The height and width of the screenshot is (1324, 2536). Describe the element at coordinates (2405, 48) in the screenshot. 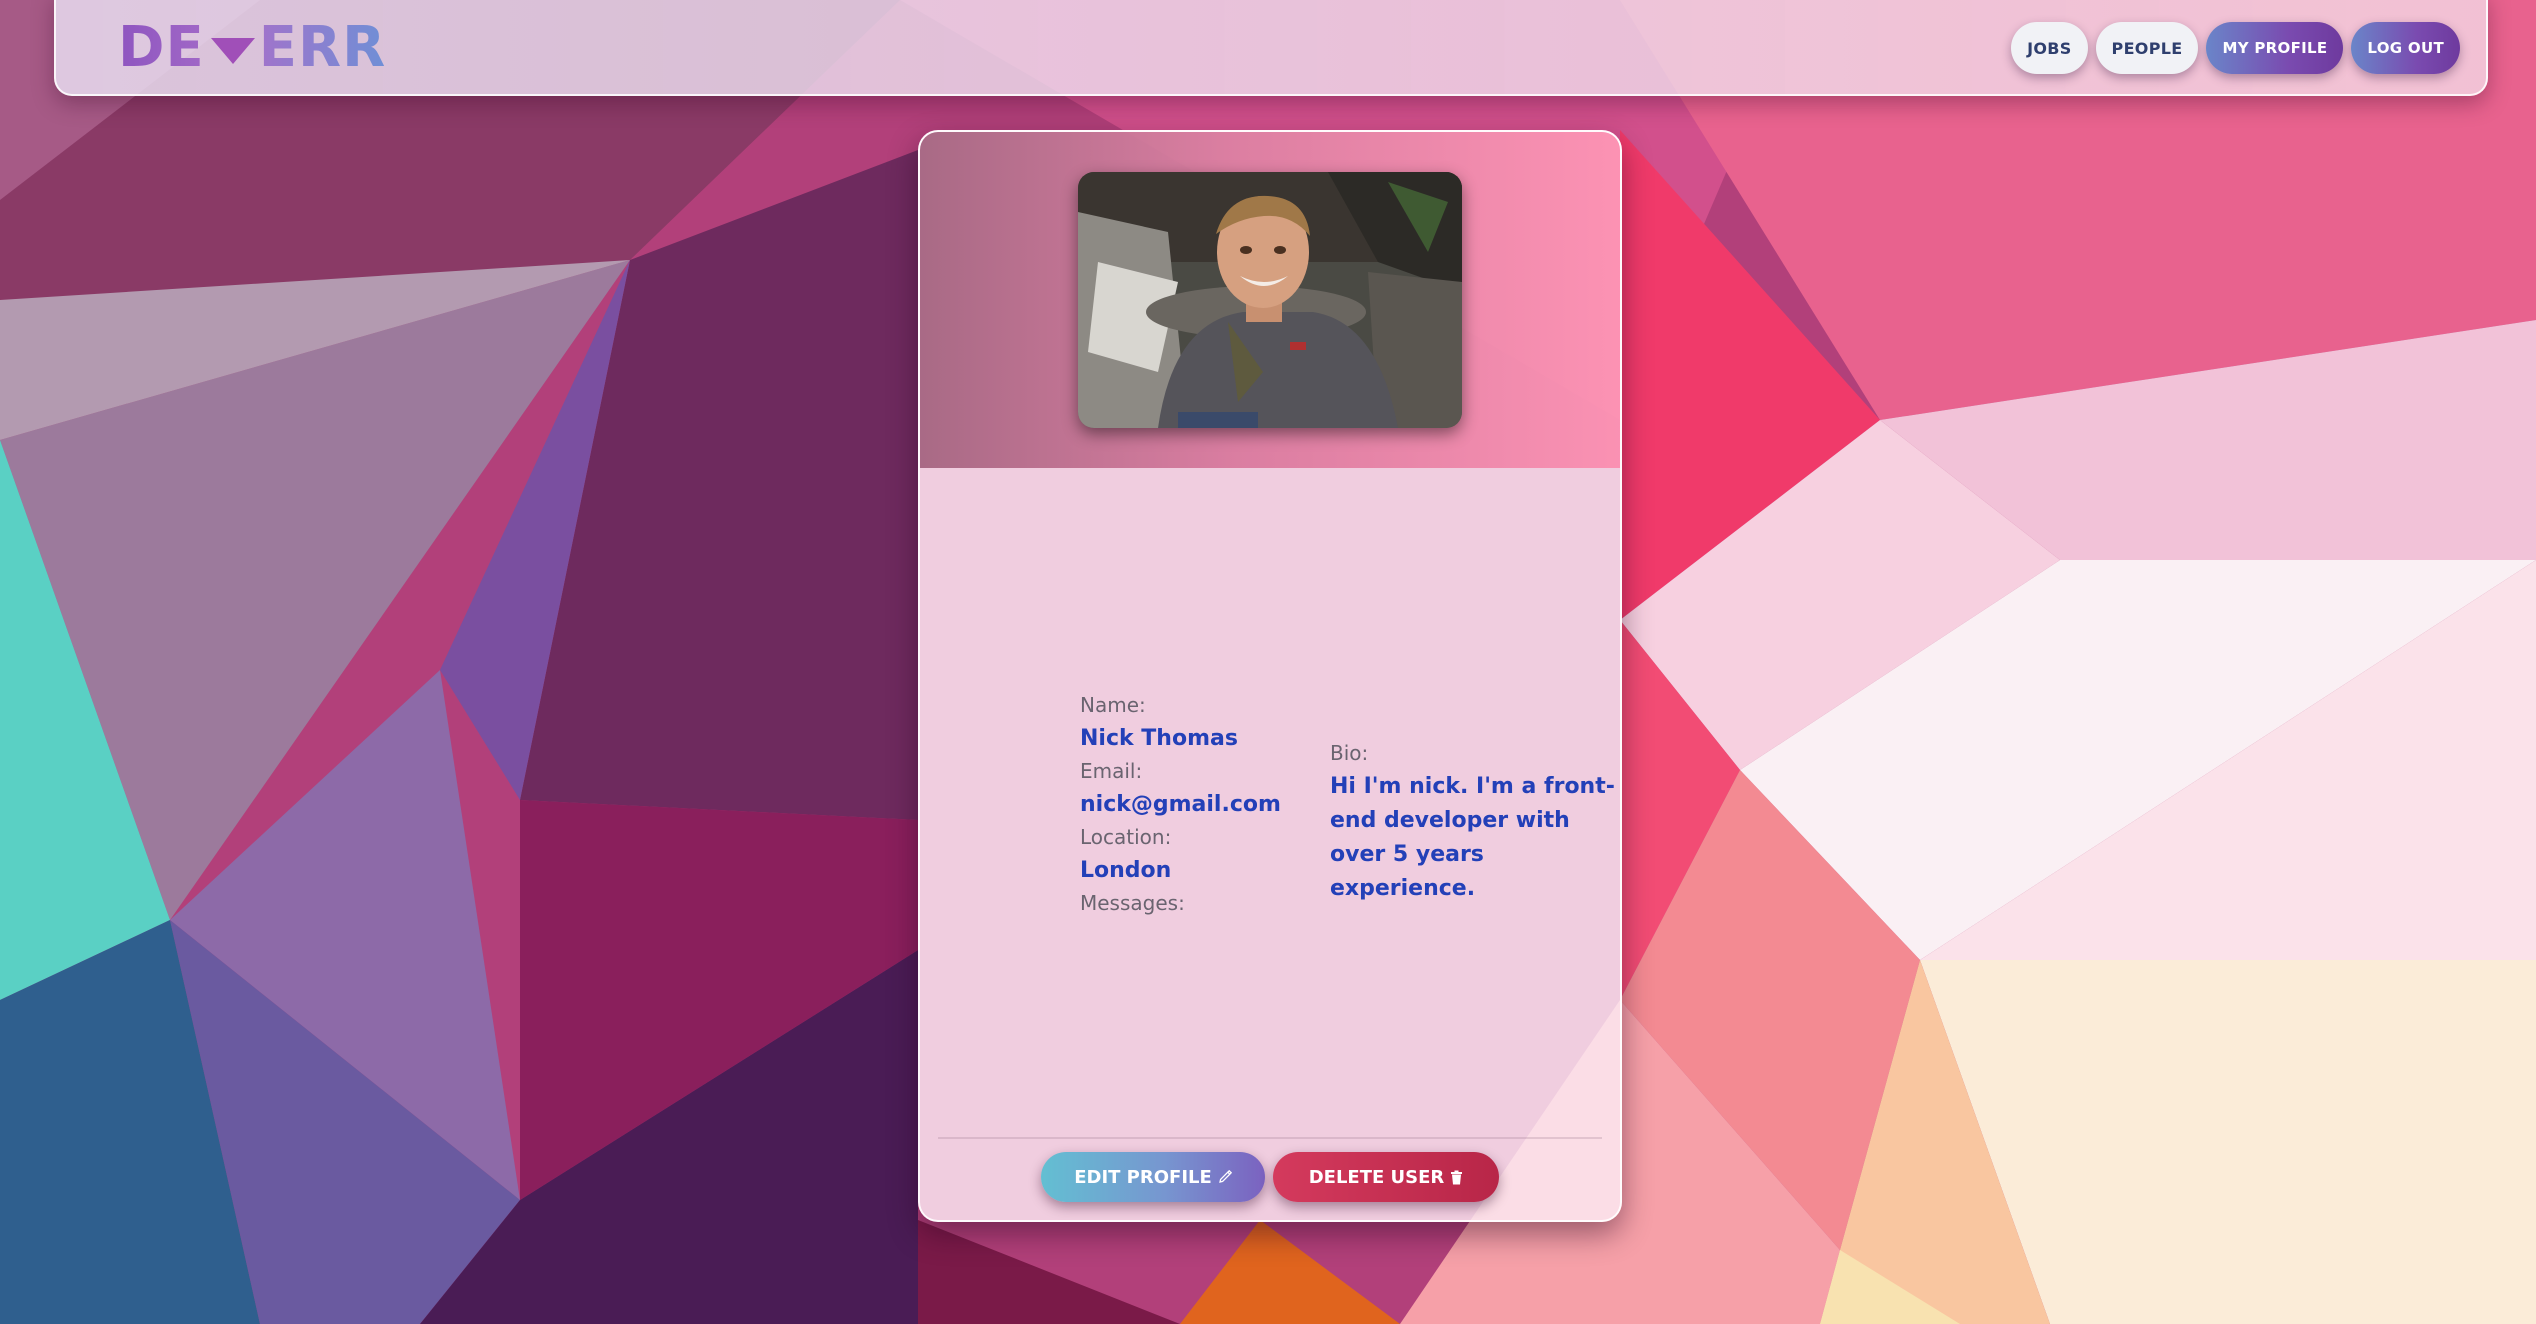

I see `nav-log-out-button: LOG OUT` at that location.